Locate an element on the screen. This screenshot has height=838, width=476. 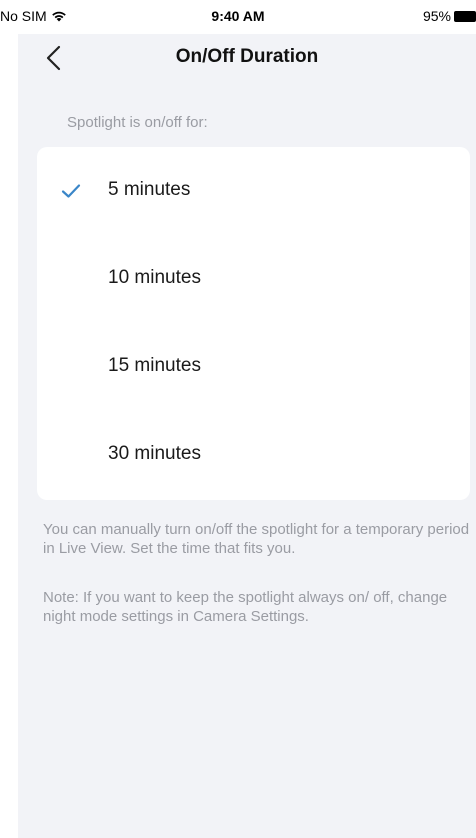
option-label: 10 minutes is located at coordinates (154, 277).